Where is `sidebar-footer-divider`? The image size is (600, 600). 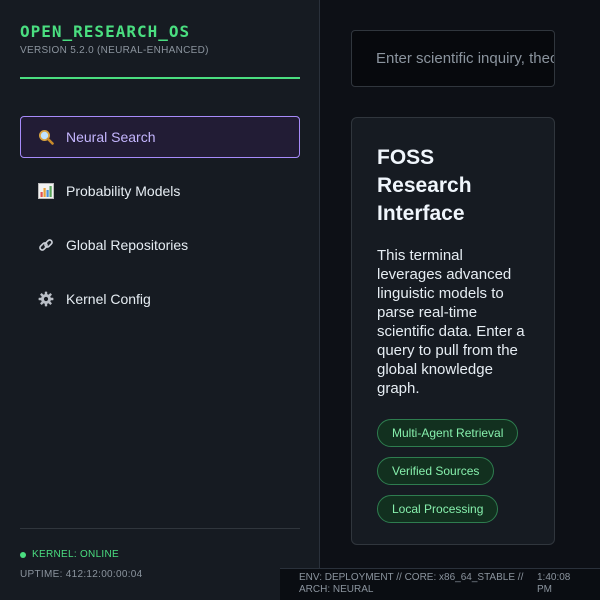 sidebar-footer-divider is located at coordinates (160, 528).